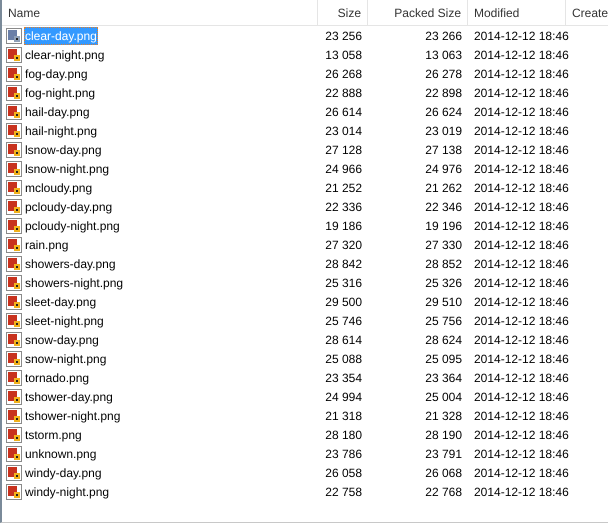  I want to click on column-header: Size, so click(343, 12).